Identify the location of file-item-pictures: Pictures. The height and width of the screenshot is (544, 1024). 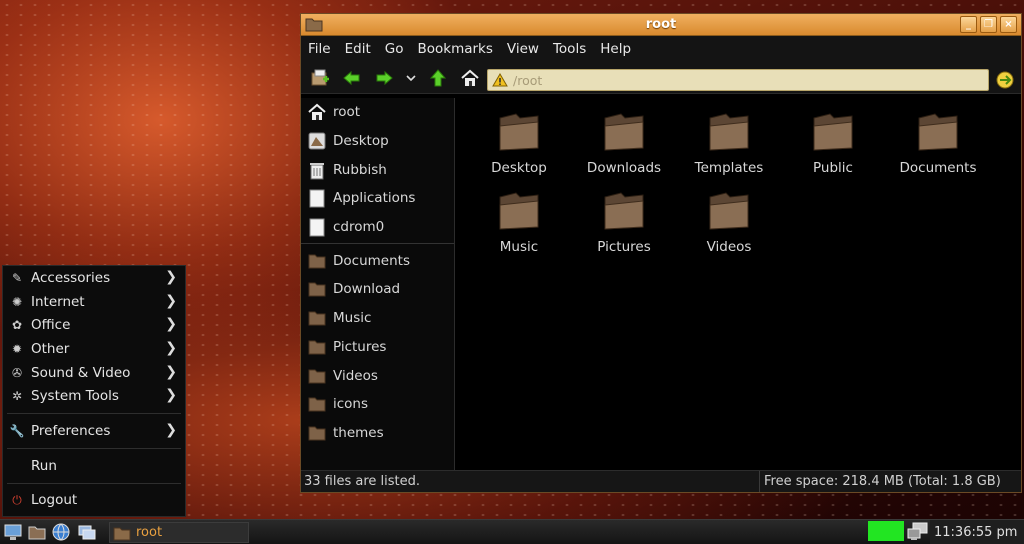
(624, 222).